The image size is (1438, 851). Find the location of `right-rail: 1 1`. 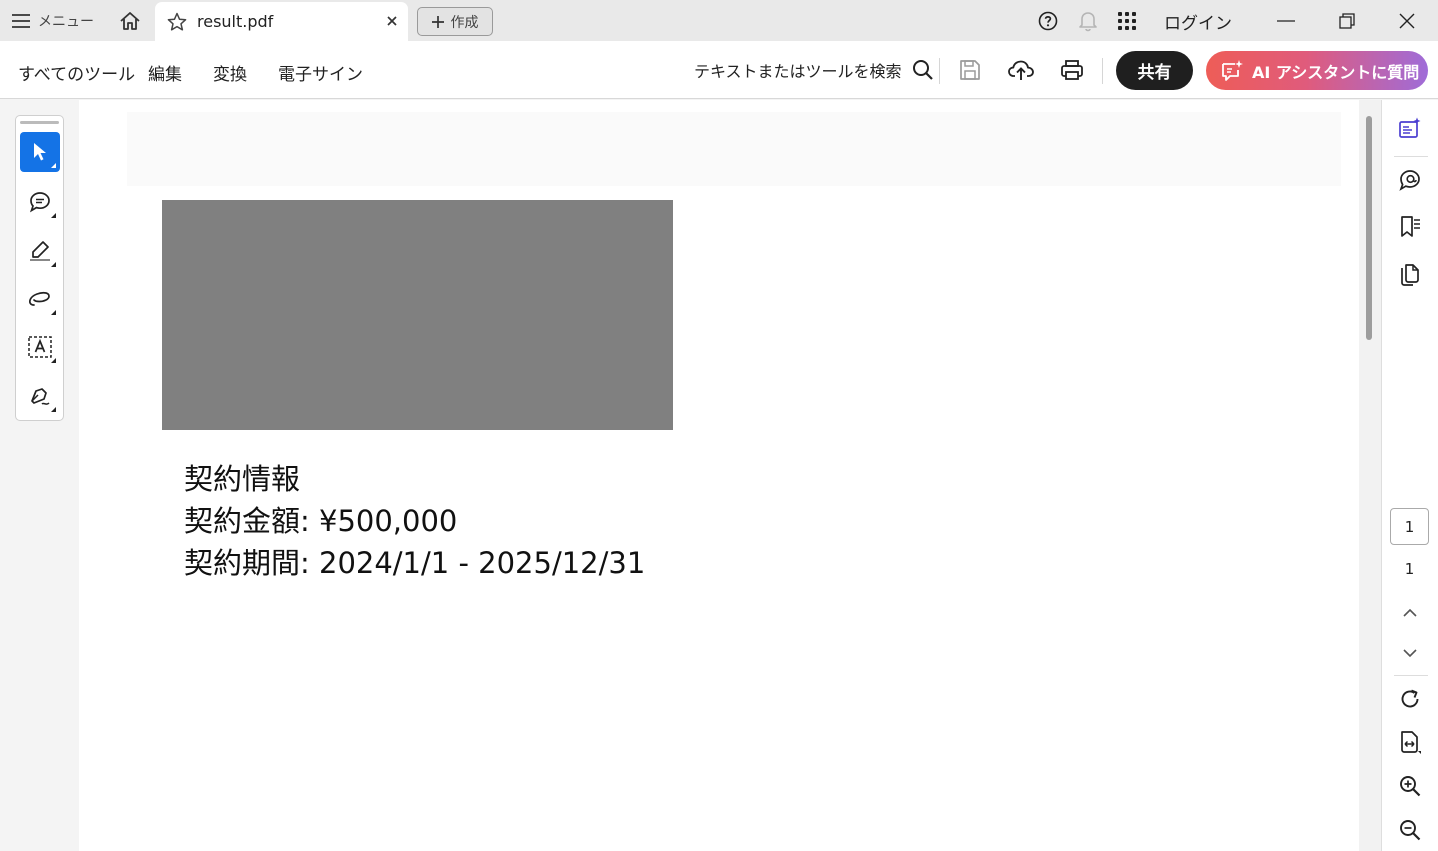

right-rail: 1 1 is located at coordinates (1409, 475).